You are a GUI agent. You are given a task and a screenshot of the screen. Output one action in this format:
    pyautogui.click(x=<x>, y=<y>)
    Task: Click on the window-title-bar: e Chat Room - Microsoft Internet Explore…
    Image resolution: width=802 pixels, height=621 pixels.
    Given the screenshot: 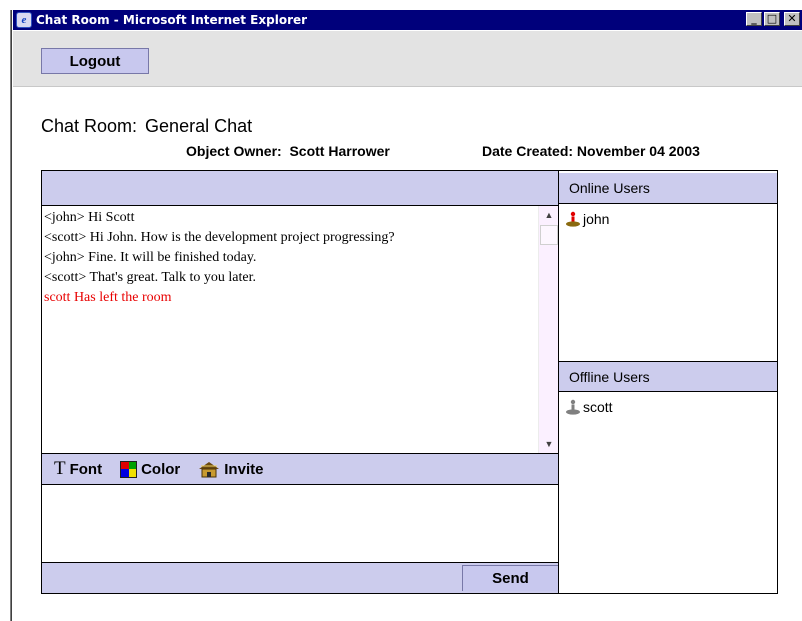 What is the action you would take?
    pyautogui.click(x=407, y=20)
    